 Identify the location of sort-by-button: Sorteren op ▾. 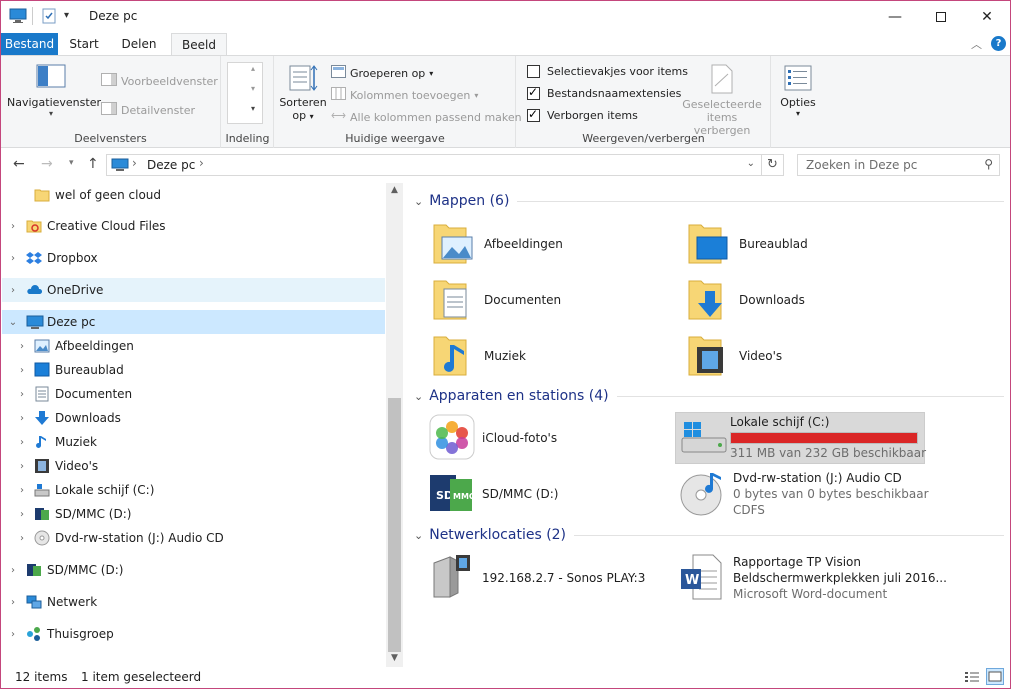
(303, 93).